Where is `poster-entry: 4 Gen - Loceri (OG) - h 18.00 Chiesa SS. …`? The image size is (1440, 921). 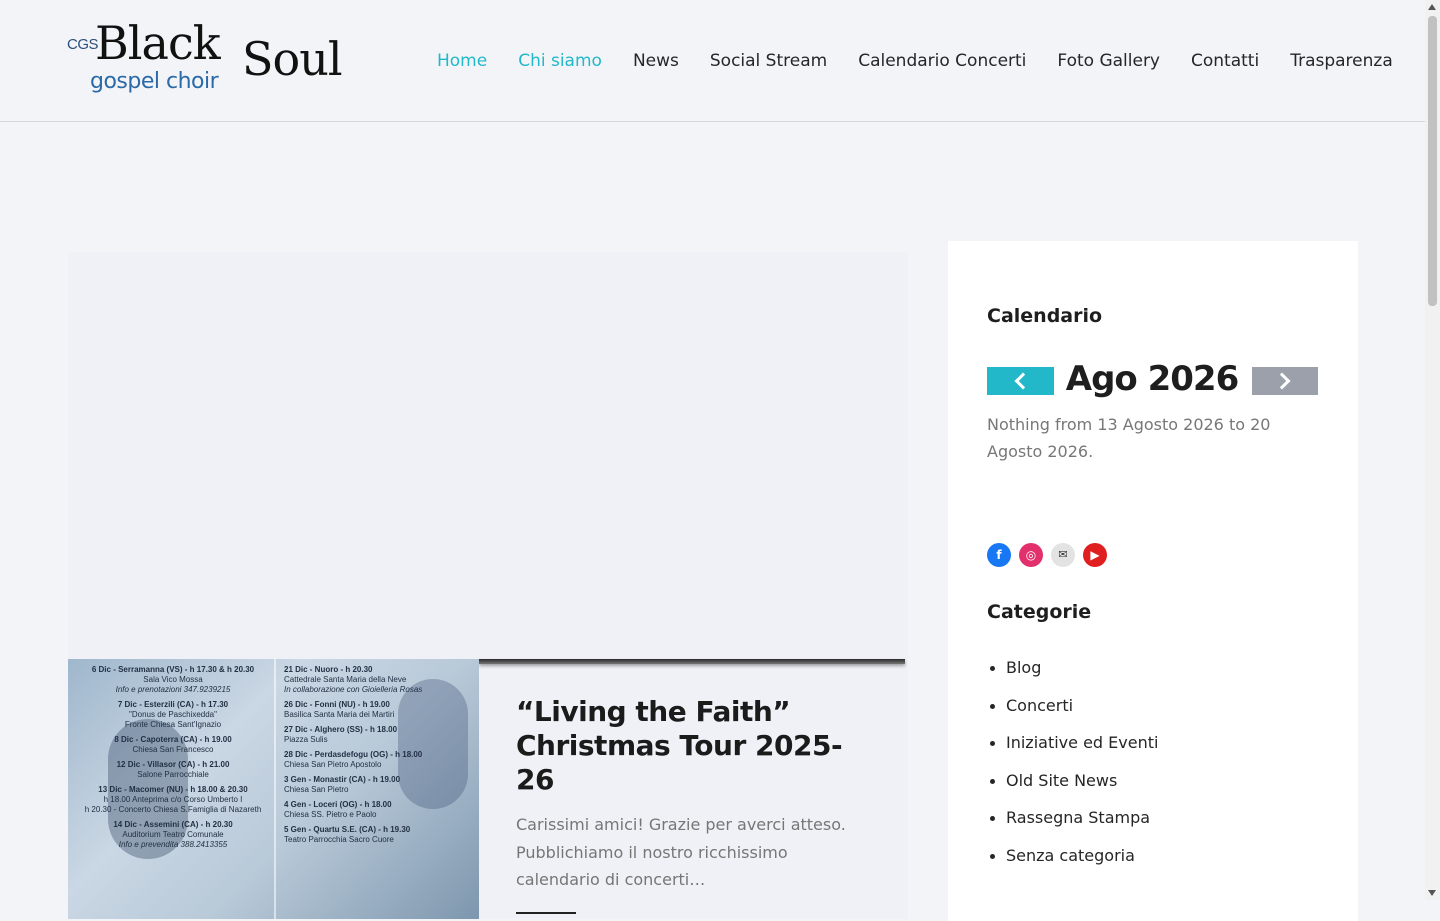 poster-entry: 4 Gen - Loceri (OG) - h 18.00 Chiesa SS. … is located at coordinates (338, 809).